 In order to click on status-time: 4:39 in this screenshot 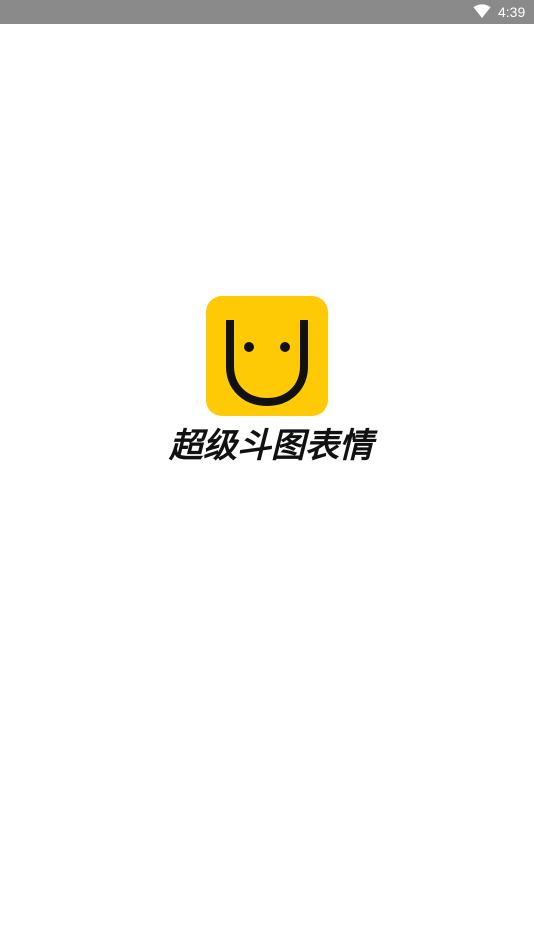, I will do `click(512, 12)`.